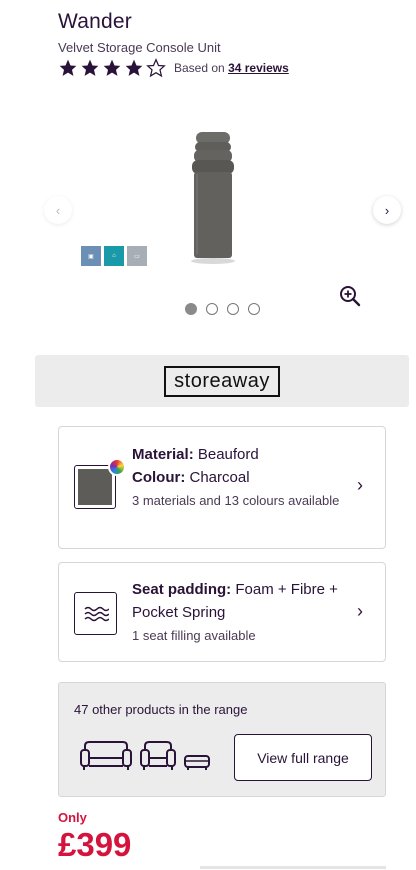  Describe the element at coordinates (95, 844) in the screenshot. I see `price-amount: £399` at that location.